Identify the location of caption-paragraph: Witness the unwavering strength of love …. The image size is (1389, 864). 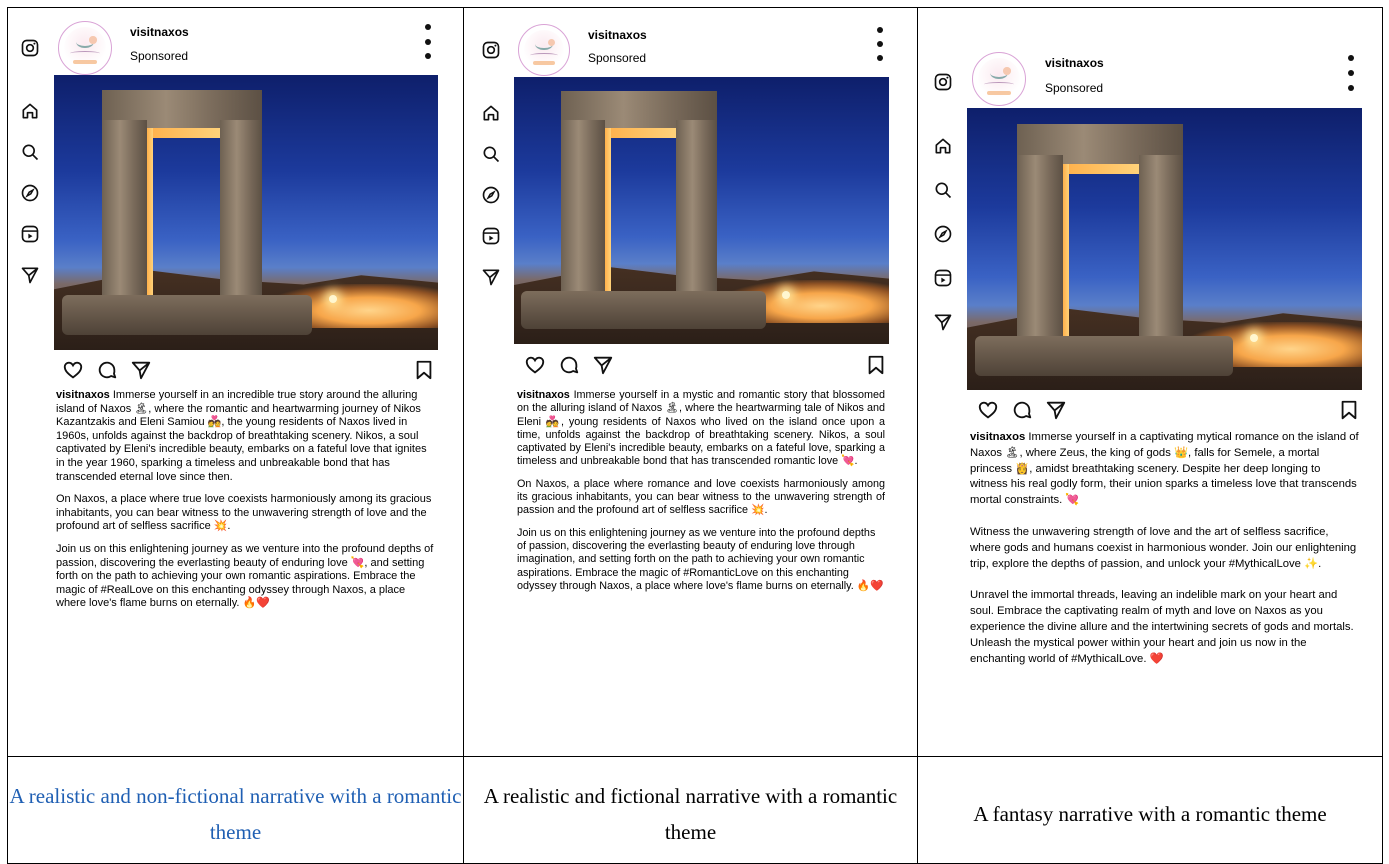
(1163, 547).